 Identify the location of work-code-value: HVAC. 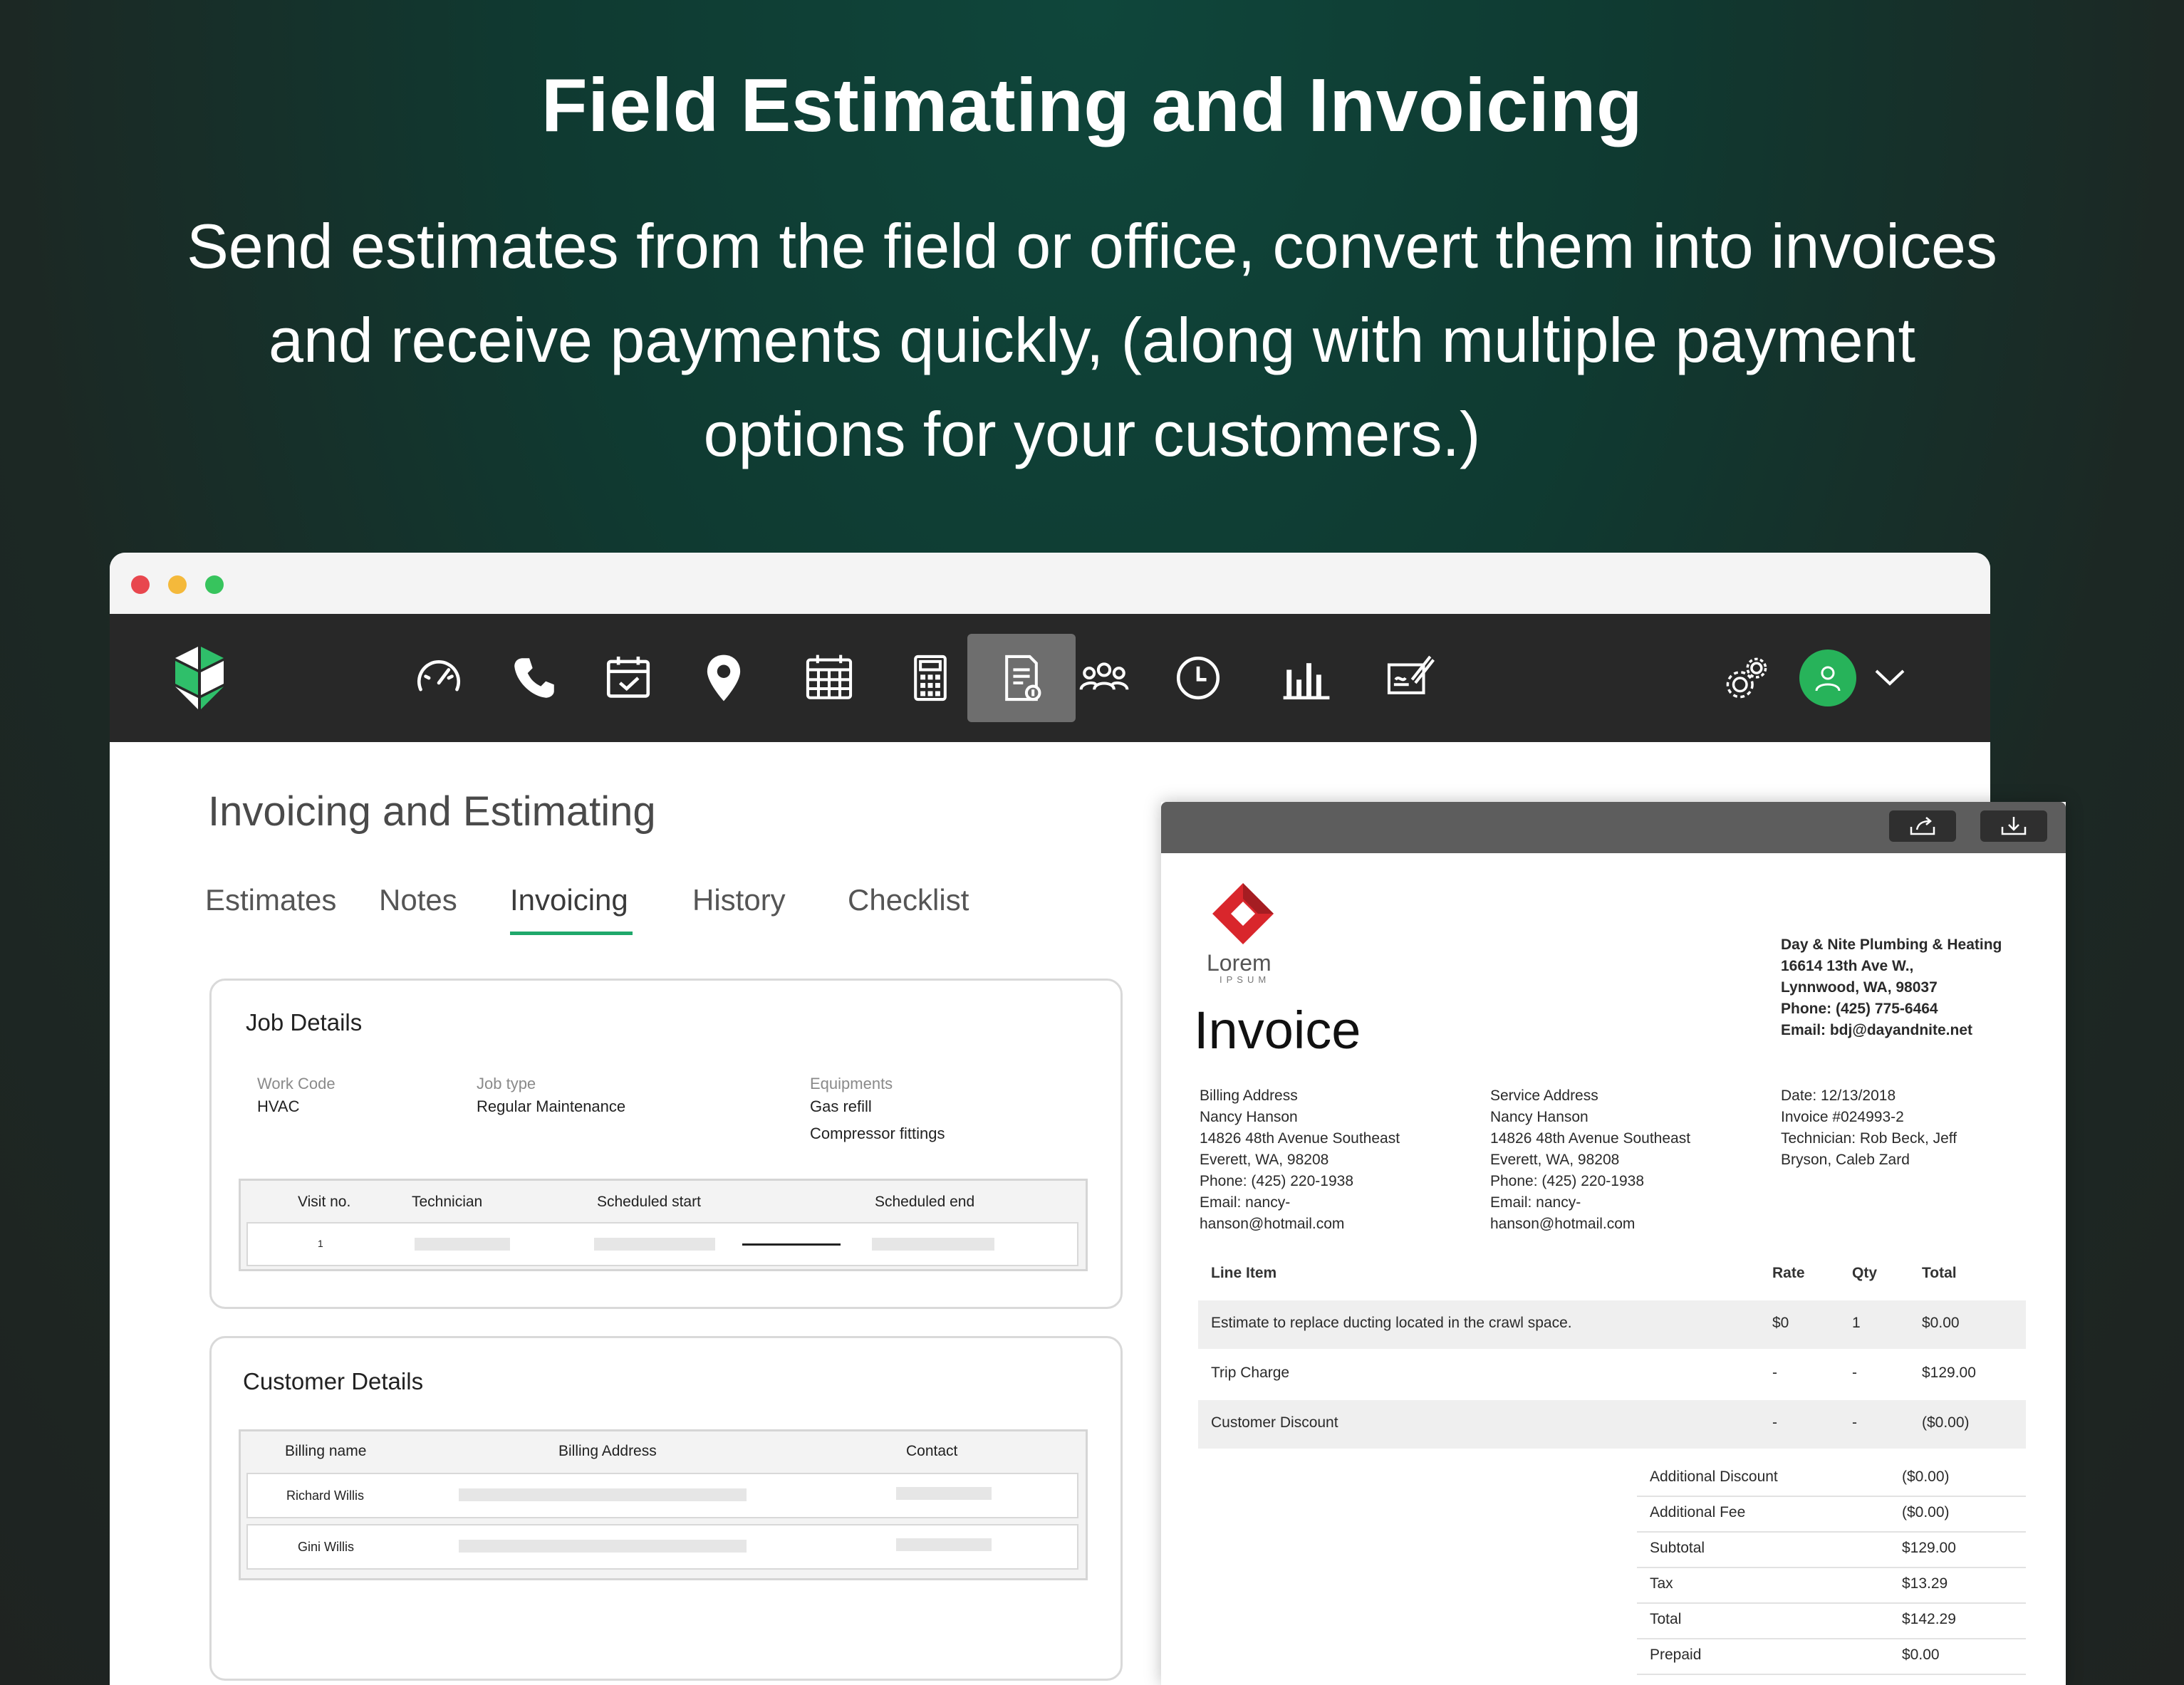
(278, 1106).